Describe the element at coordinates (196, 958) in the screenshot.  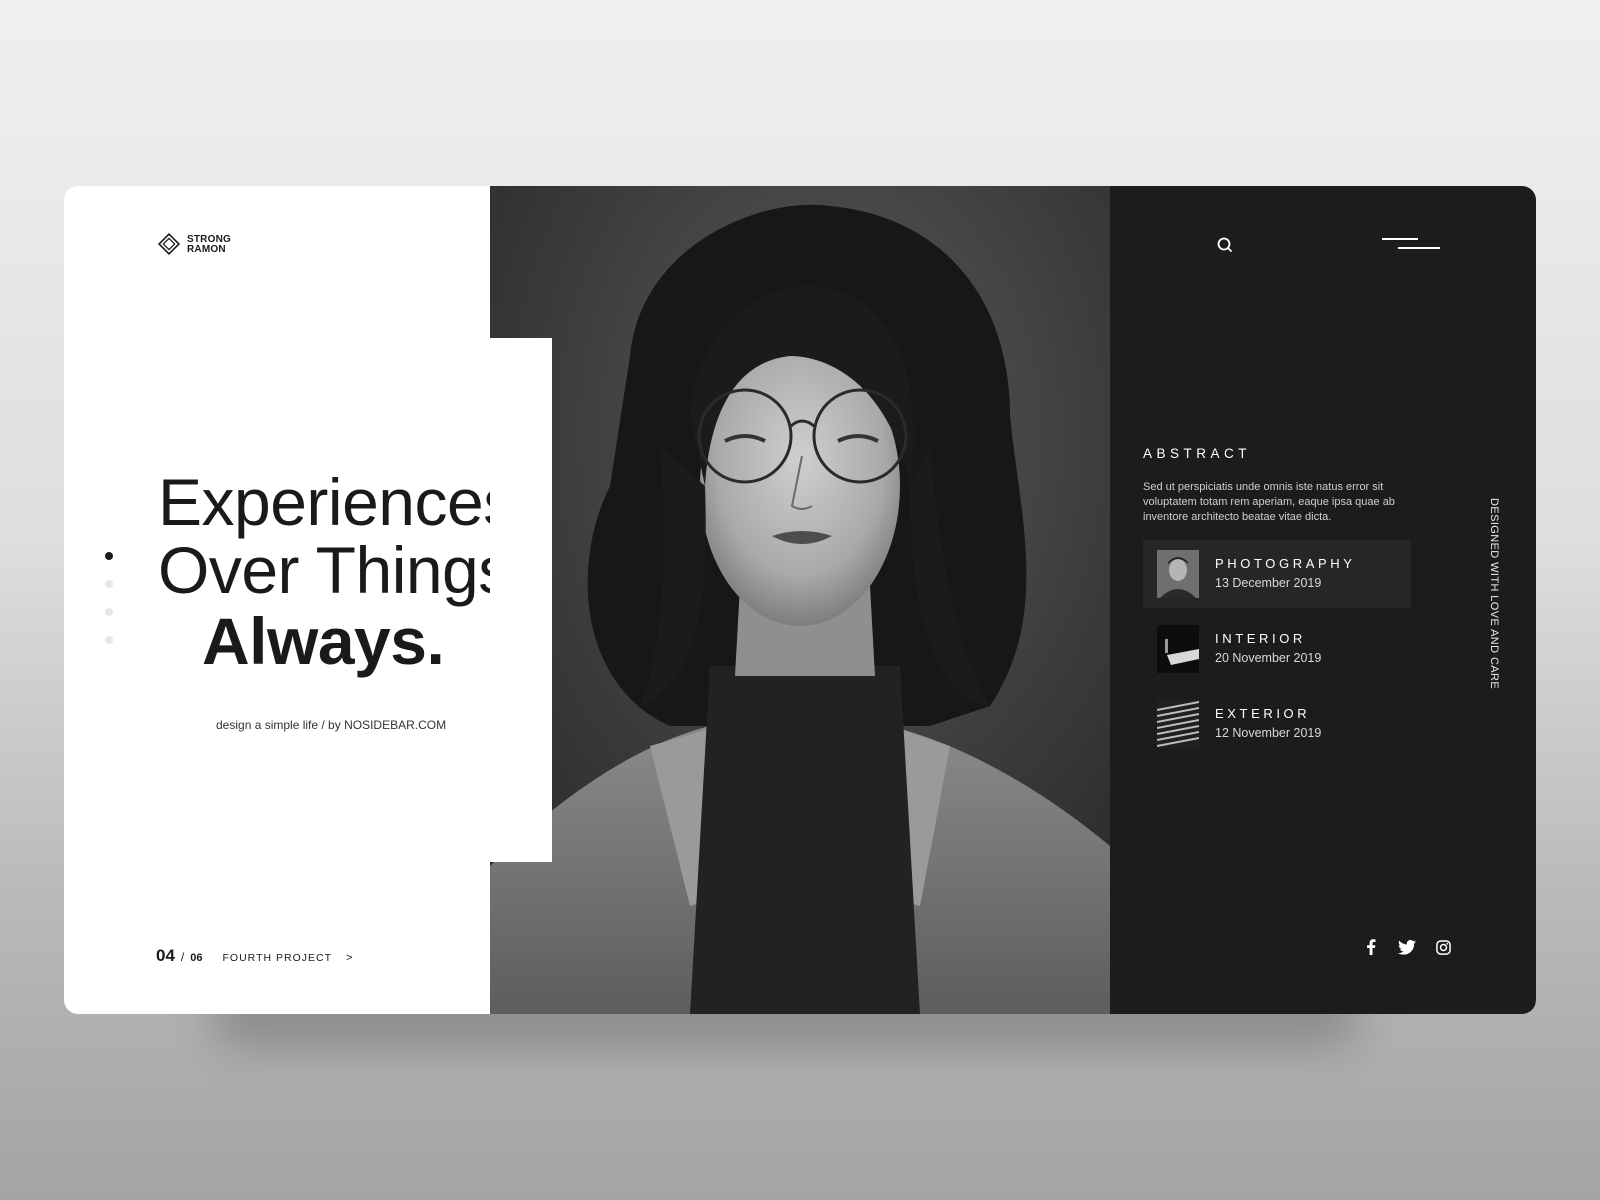
I see `pager-total: 06` at that location.